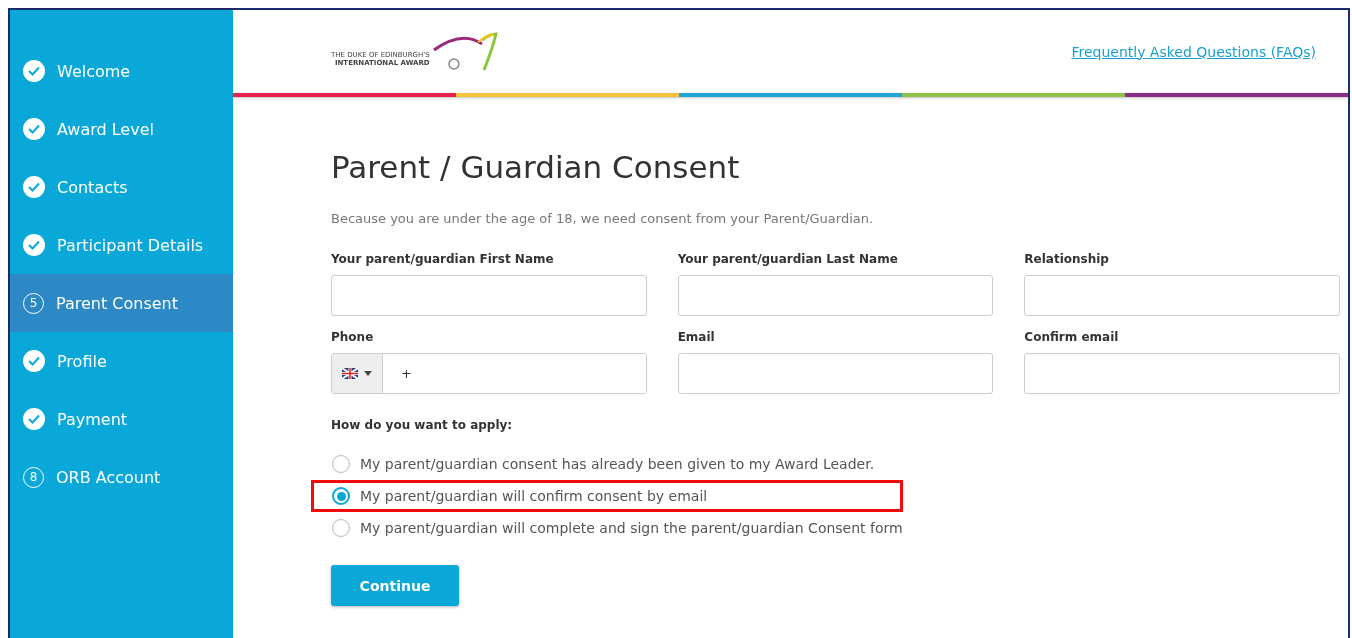 This screenshot has height=638, width=1352. I want to click on step-item: 8 ORB Account, so click(121, 477).